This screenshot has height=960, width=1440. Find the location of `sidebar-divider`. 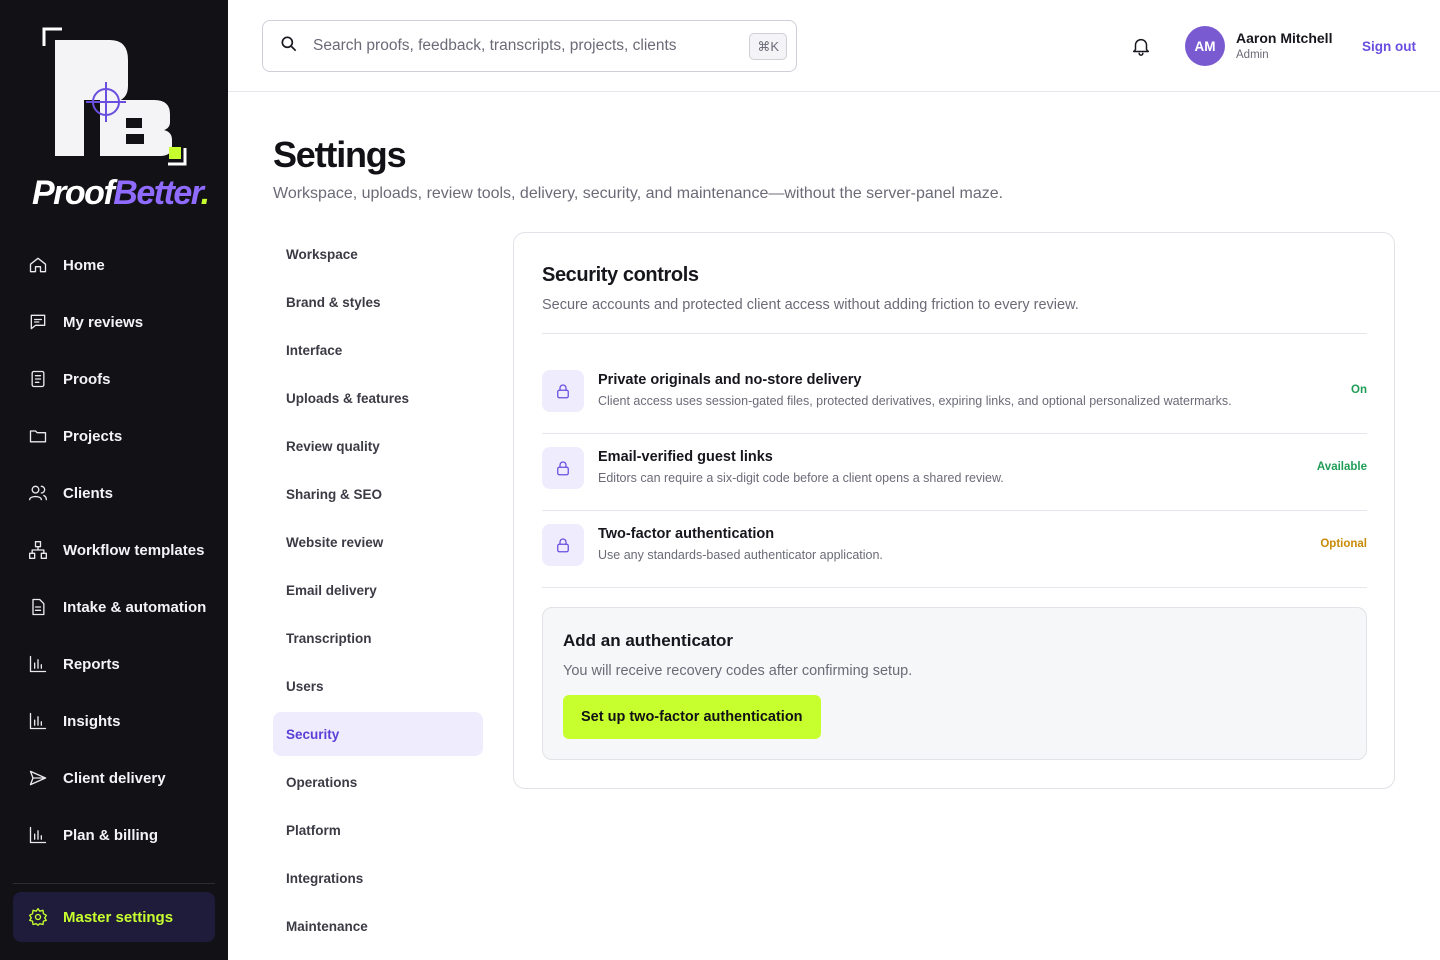

sidebar-divider is located at coordinates (114, 883).